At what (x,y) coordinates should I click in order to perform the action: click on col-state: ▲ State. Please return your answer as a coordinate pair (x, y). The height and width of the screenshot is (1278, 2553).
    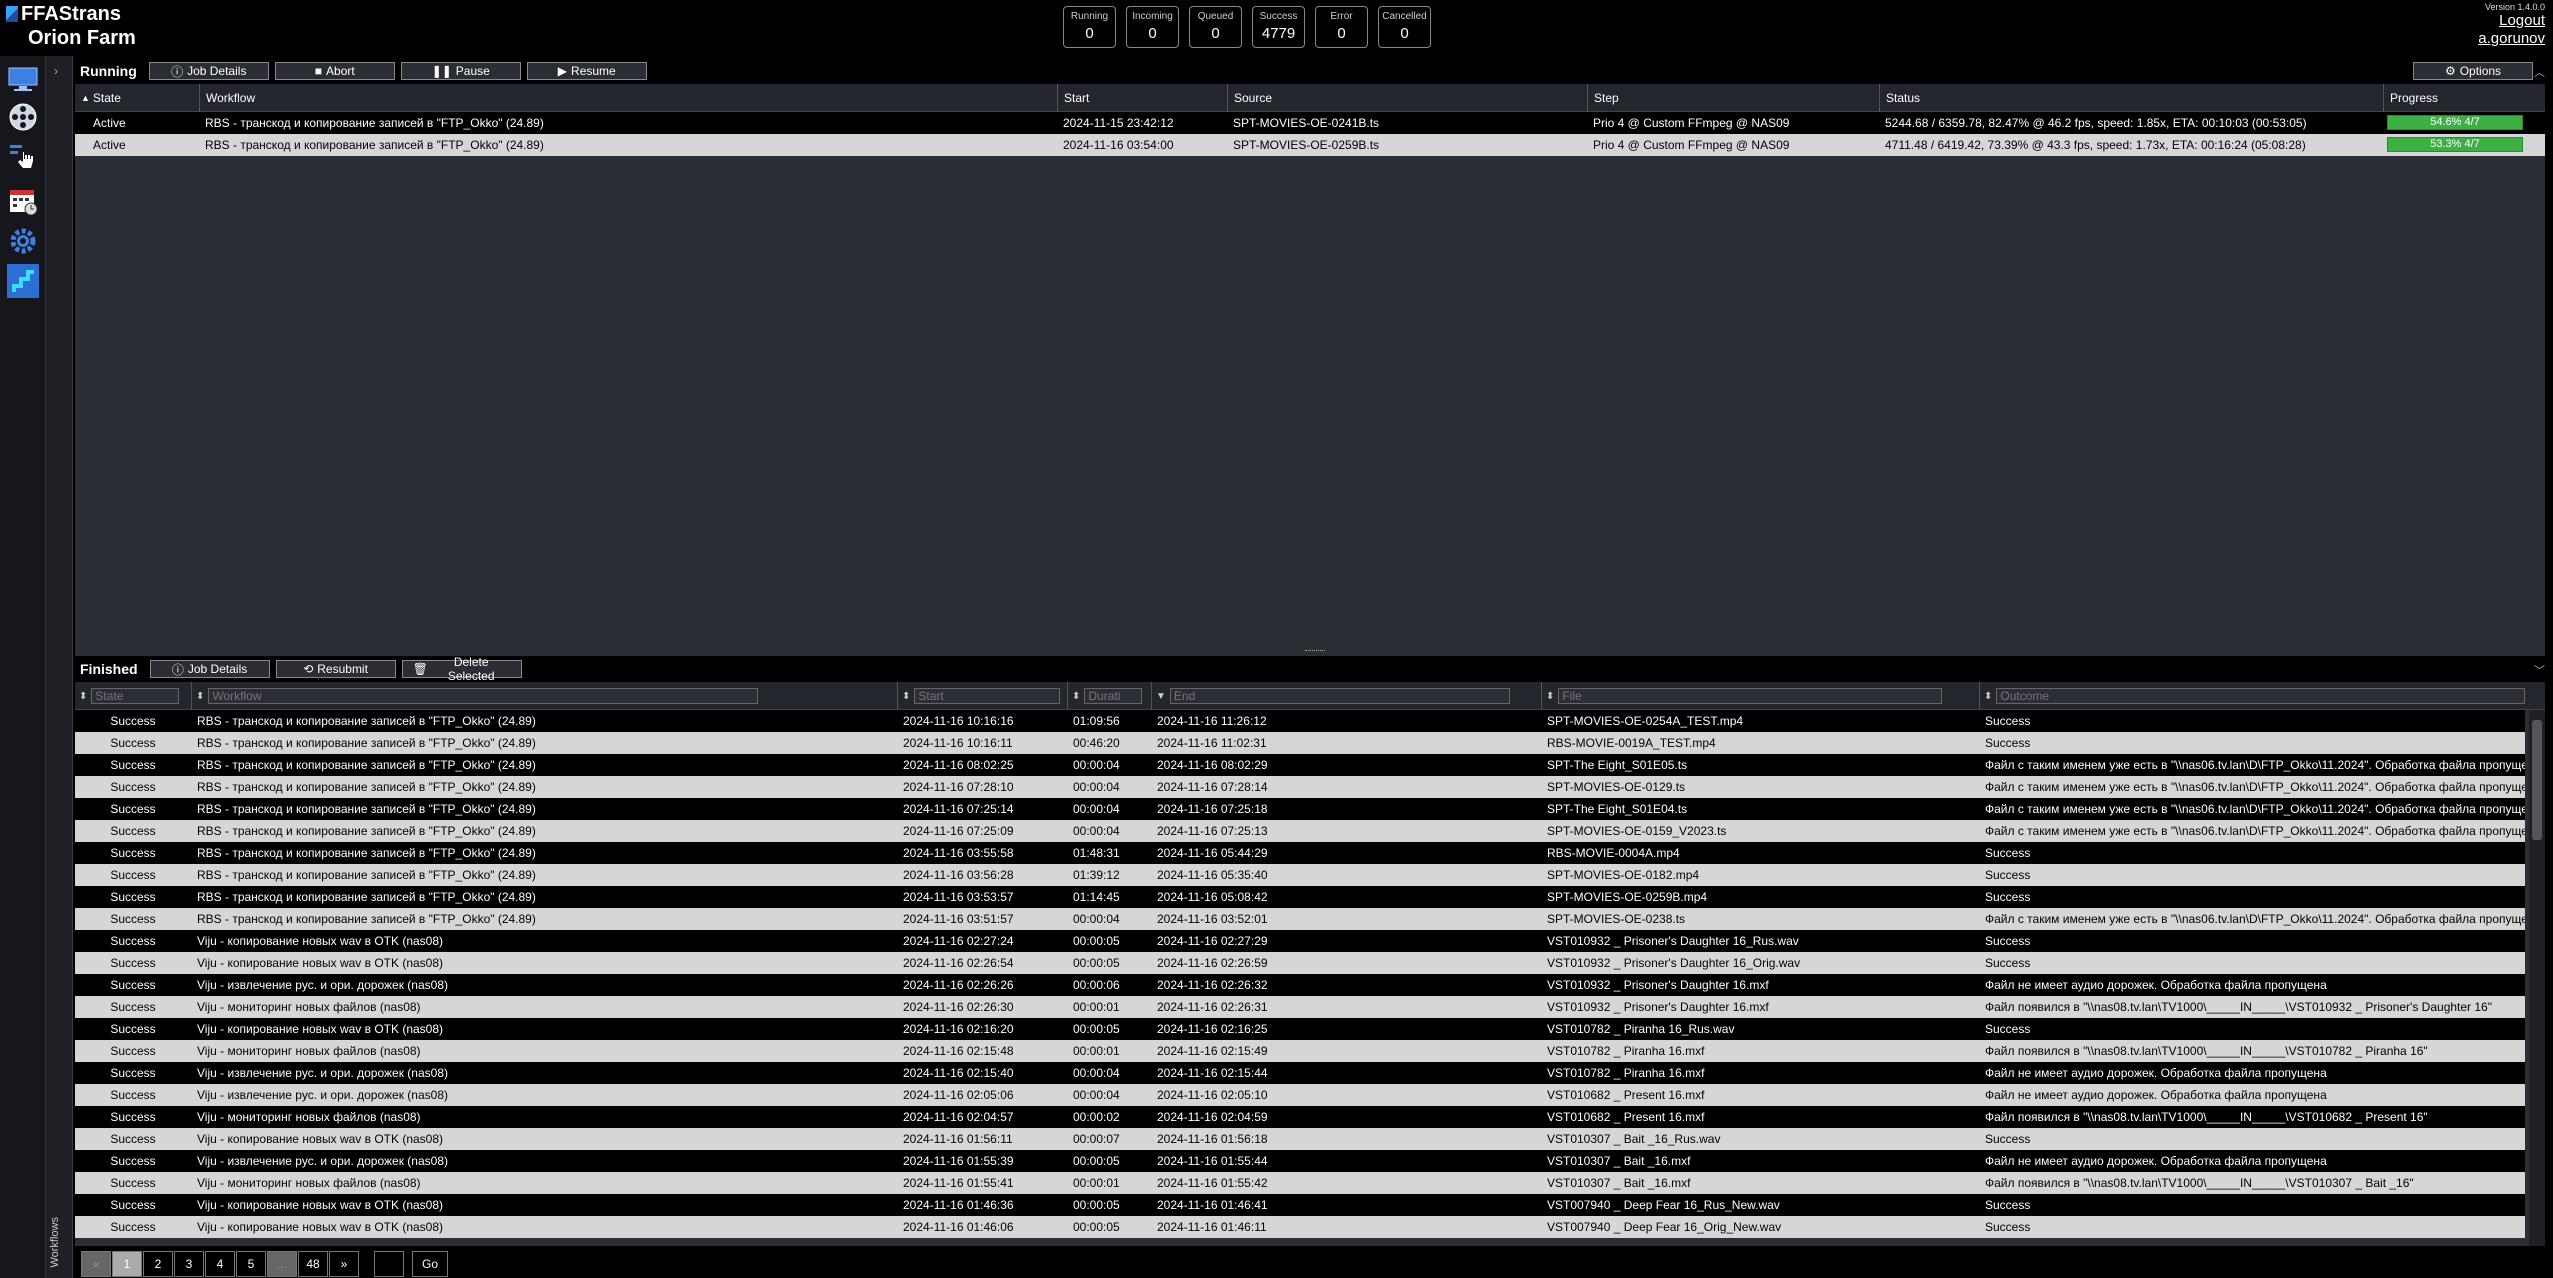
    Looking at the image, I should click on (137, 98).